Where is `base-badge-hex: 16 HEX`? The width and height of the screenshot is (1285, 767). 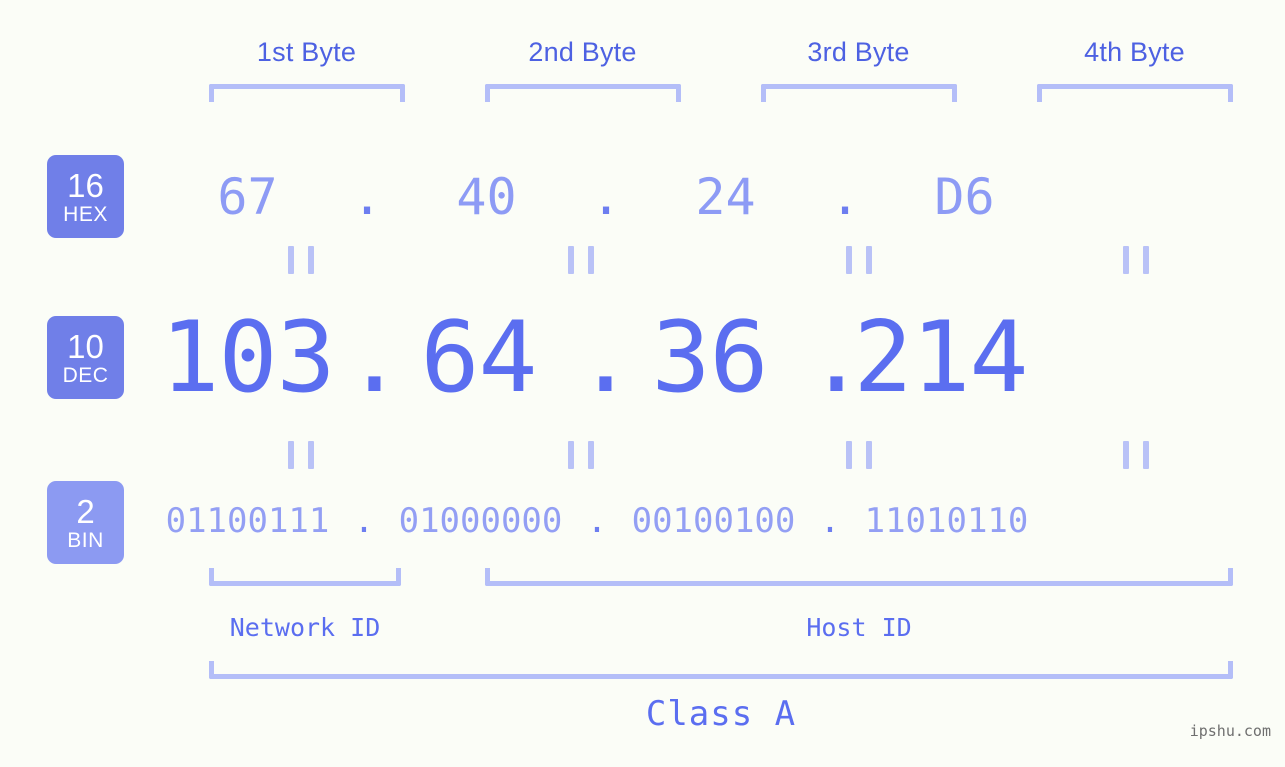 base-badge-hex: 16 HEX is located at coordinates (85, 196).